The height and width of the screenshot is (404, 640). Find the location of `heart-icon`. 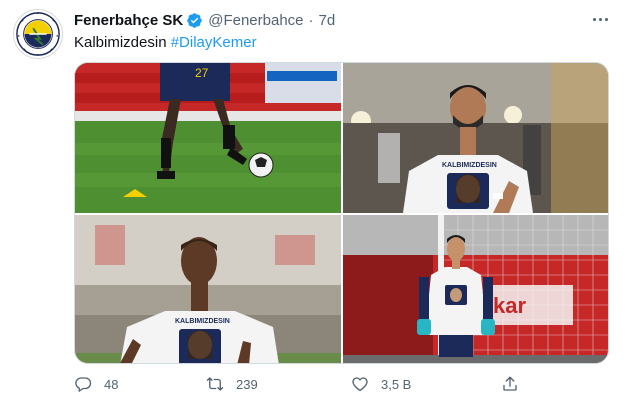

heart-icon is located at coordinates (360, 384).